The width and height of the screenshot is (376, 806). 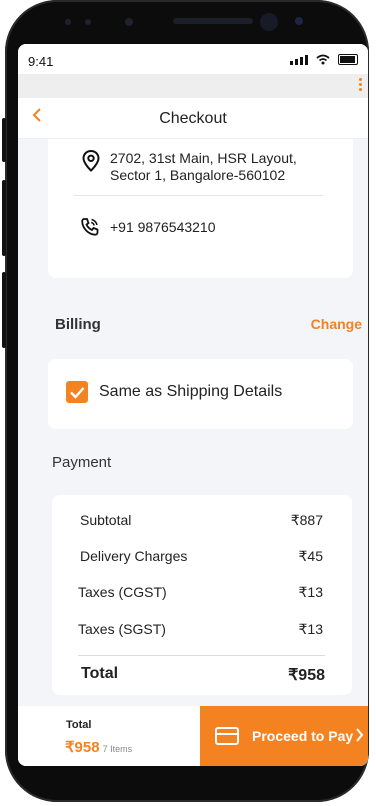 What do you see at coordinates (360, 735) in the screenshot?
I see `chevron-right-icon` at bounding box center [360, 735].